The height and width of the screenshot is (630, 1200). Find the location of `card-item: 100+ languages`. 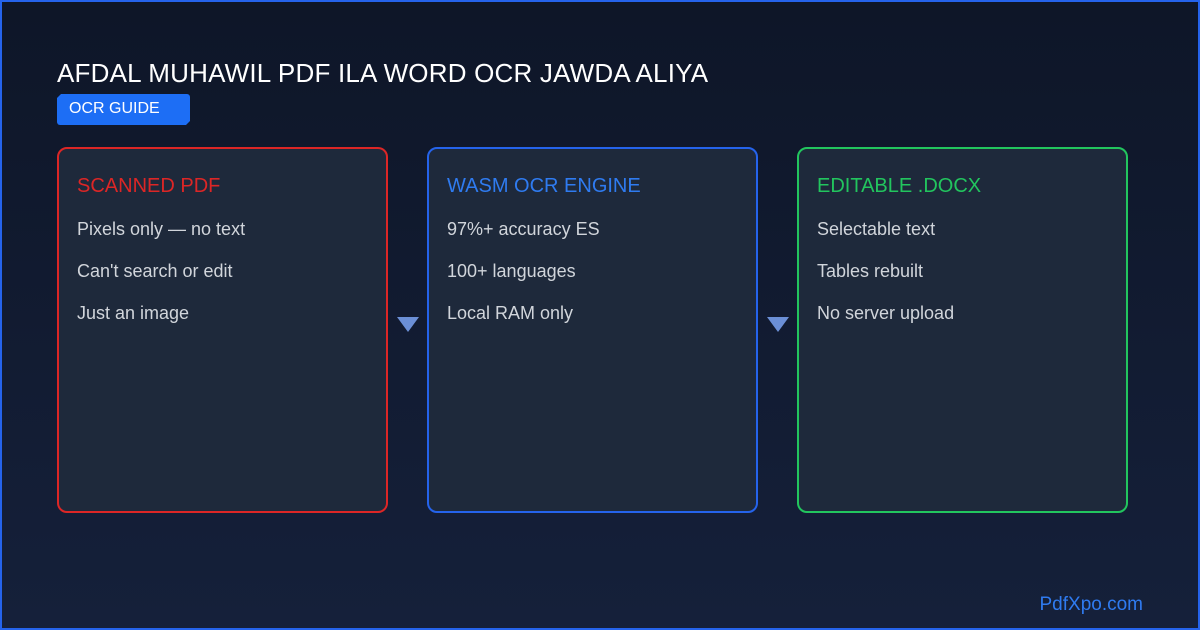

card-item: 100+ languages is located at coordinates (511, 271).